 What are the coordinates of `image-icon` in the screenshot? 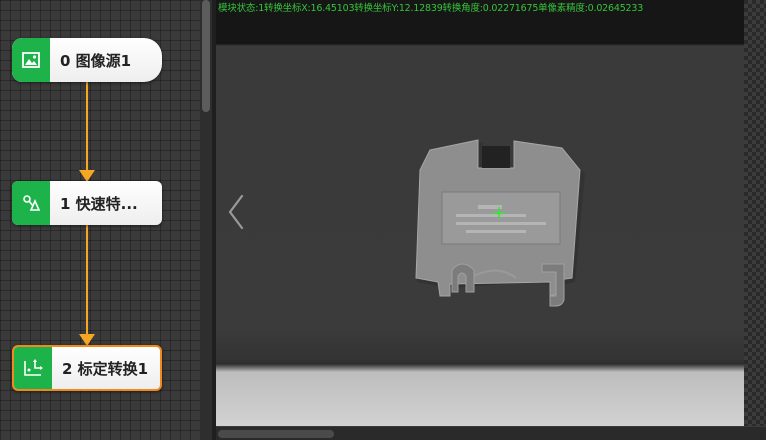 It's located at (31, 60).